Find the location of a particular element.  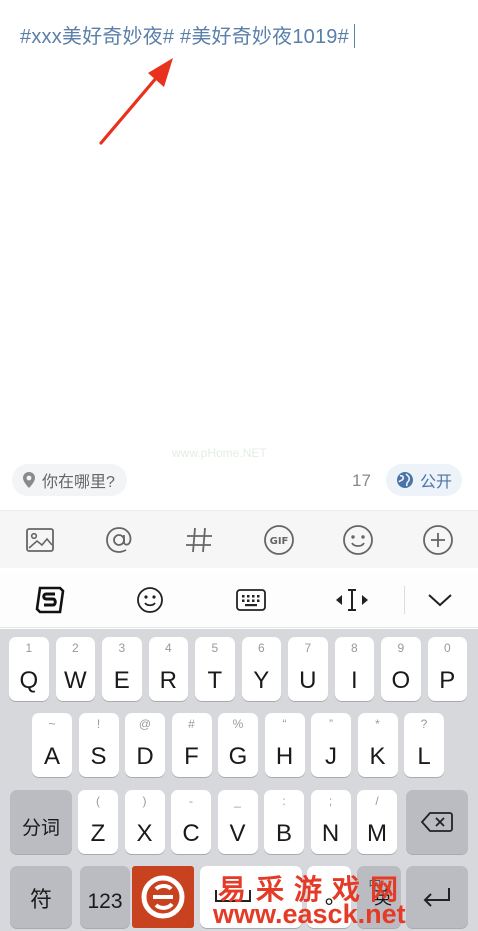

key-hint: @ is located at coordinates (145, 724).